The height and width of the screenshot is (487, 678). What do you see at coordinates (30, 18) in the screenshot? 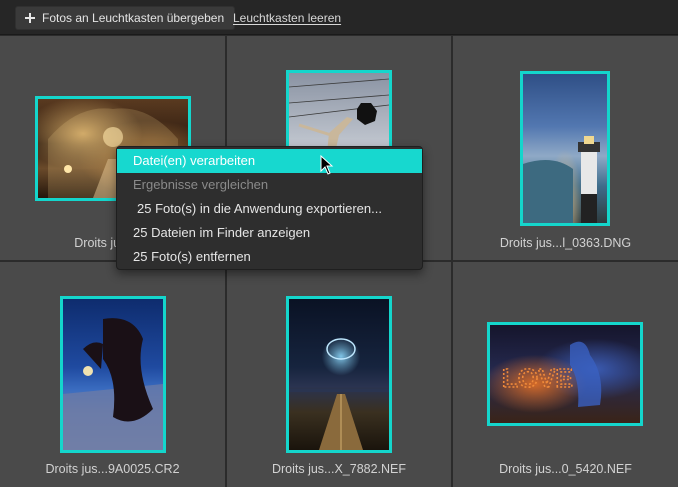
I see `plus-icon` at bounding box center [30, 18].